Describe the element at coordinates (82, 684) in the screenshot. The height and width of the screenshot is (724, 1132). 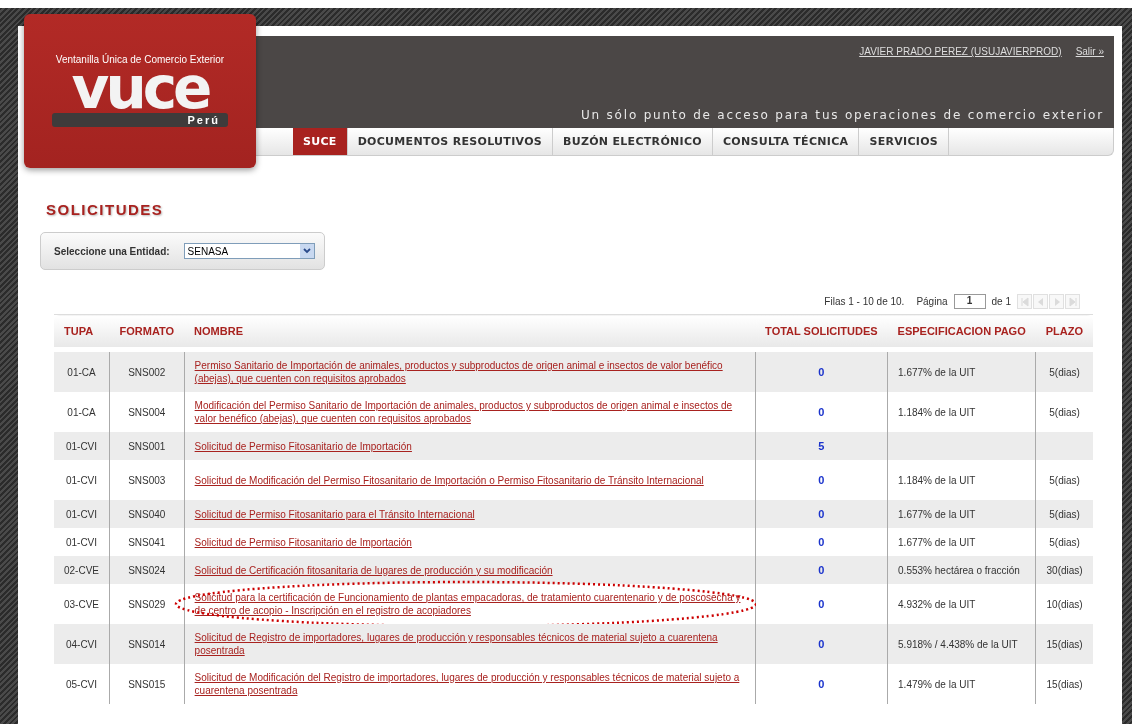
I see `table-cell: 05-CVI` at that location.